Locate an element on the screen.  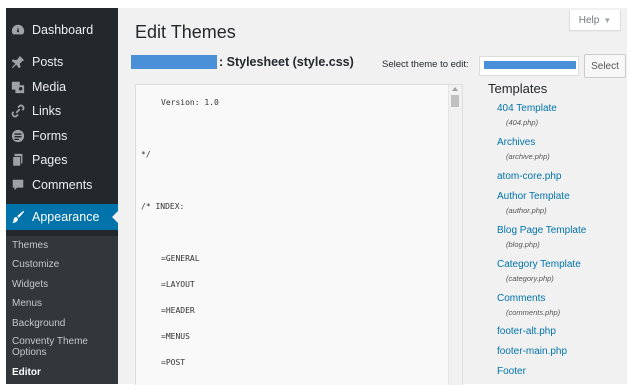
submenu-item-theme-options: Conventy Theme Options is located at coordinates (57, 347).